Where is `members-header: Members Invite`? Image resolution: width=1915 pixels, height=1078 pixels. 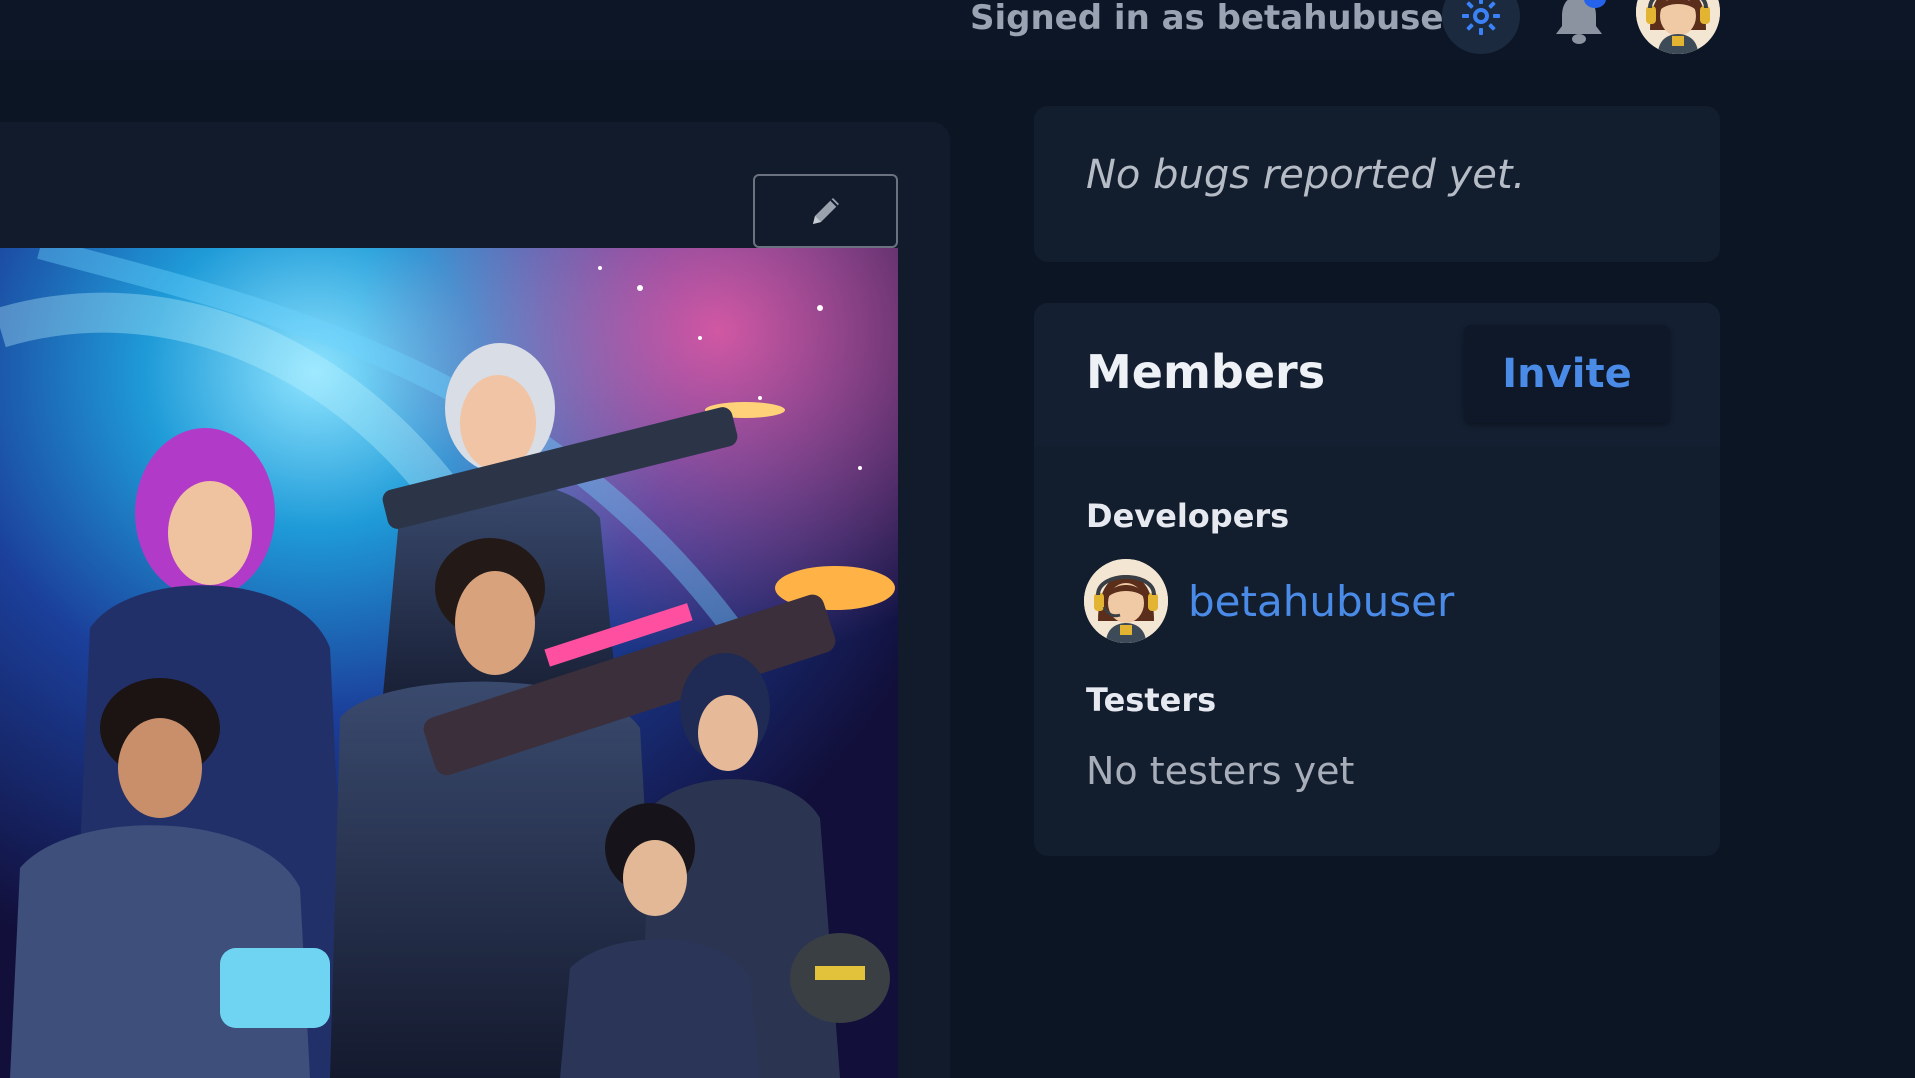
members-header: Members Invite is located at coordinates (1377, 374).